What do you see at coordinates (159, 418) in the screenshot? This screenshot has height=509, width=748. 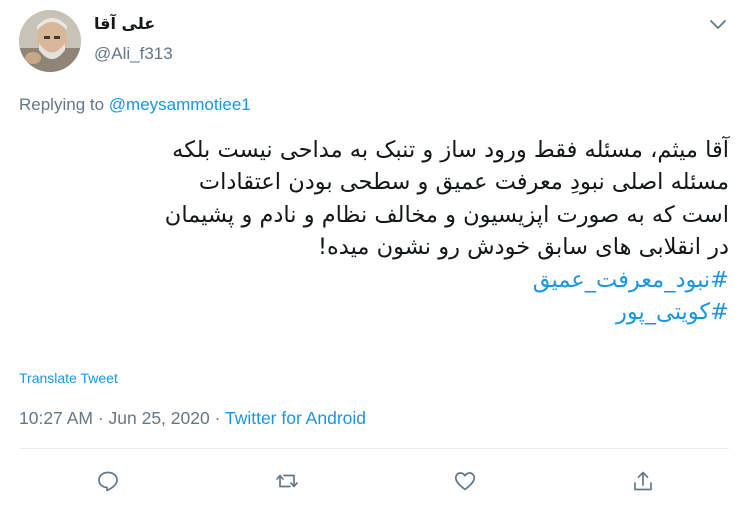 I see `tweet-date: Jun 25, 2020` at bounding box center [159, 418].